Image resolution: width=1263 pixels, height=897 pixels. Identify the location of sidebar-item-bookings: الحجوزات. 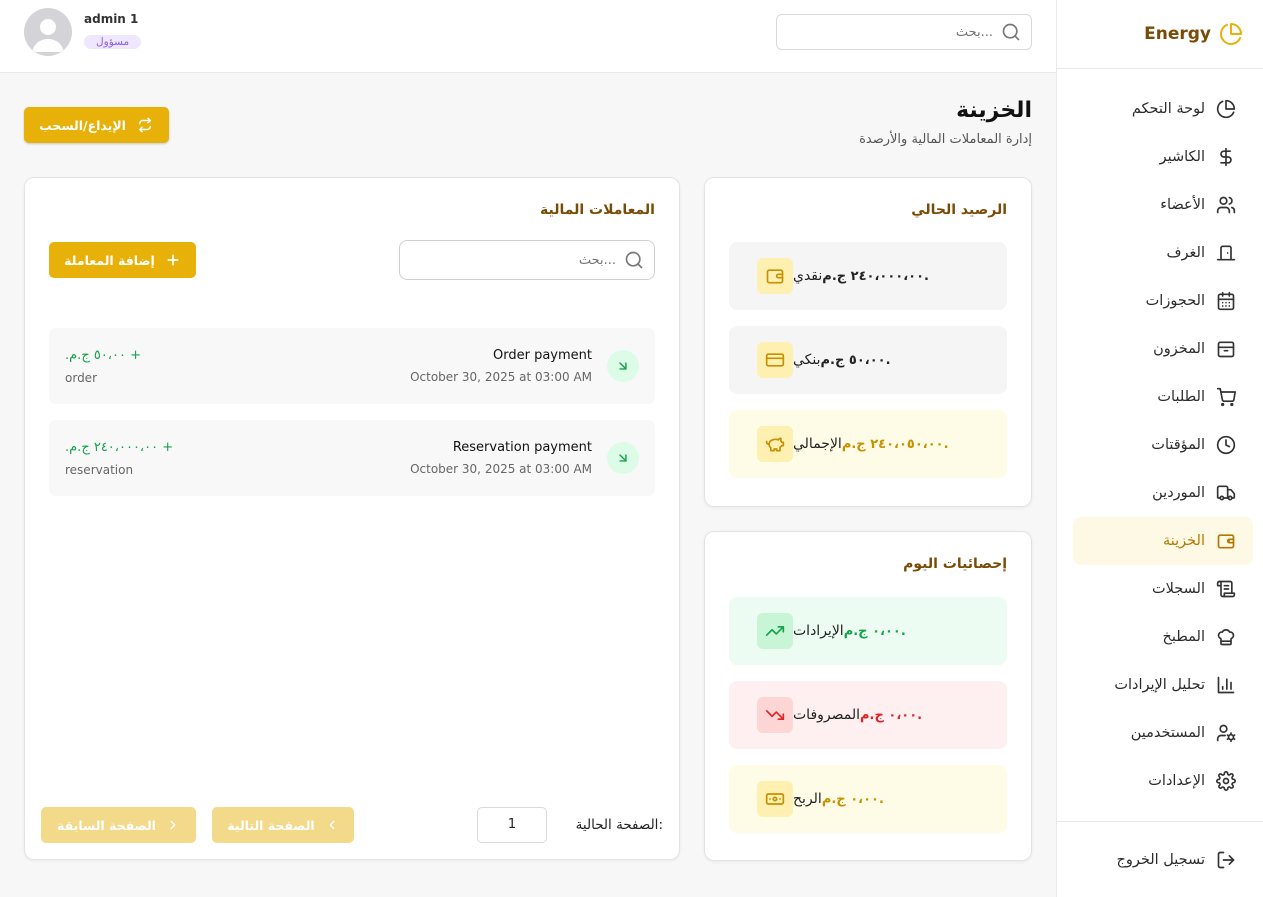
(1160, 301).